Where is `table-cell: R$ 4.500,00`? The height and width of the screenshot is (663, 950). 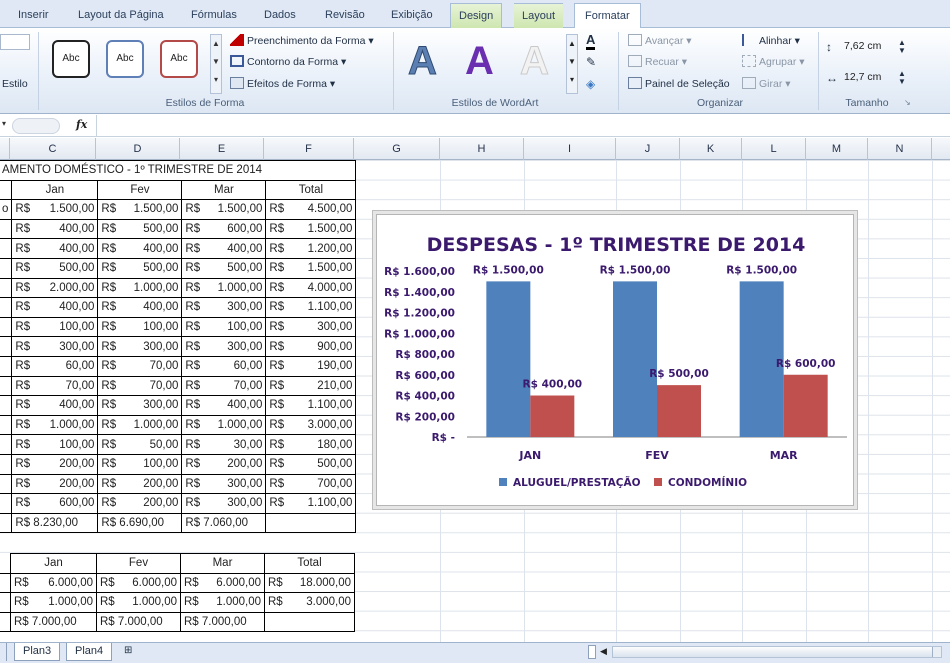
table-cell: R$ 4.500,00 is located at coordinates (311, 209).